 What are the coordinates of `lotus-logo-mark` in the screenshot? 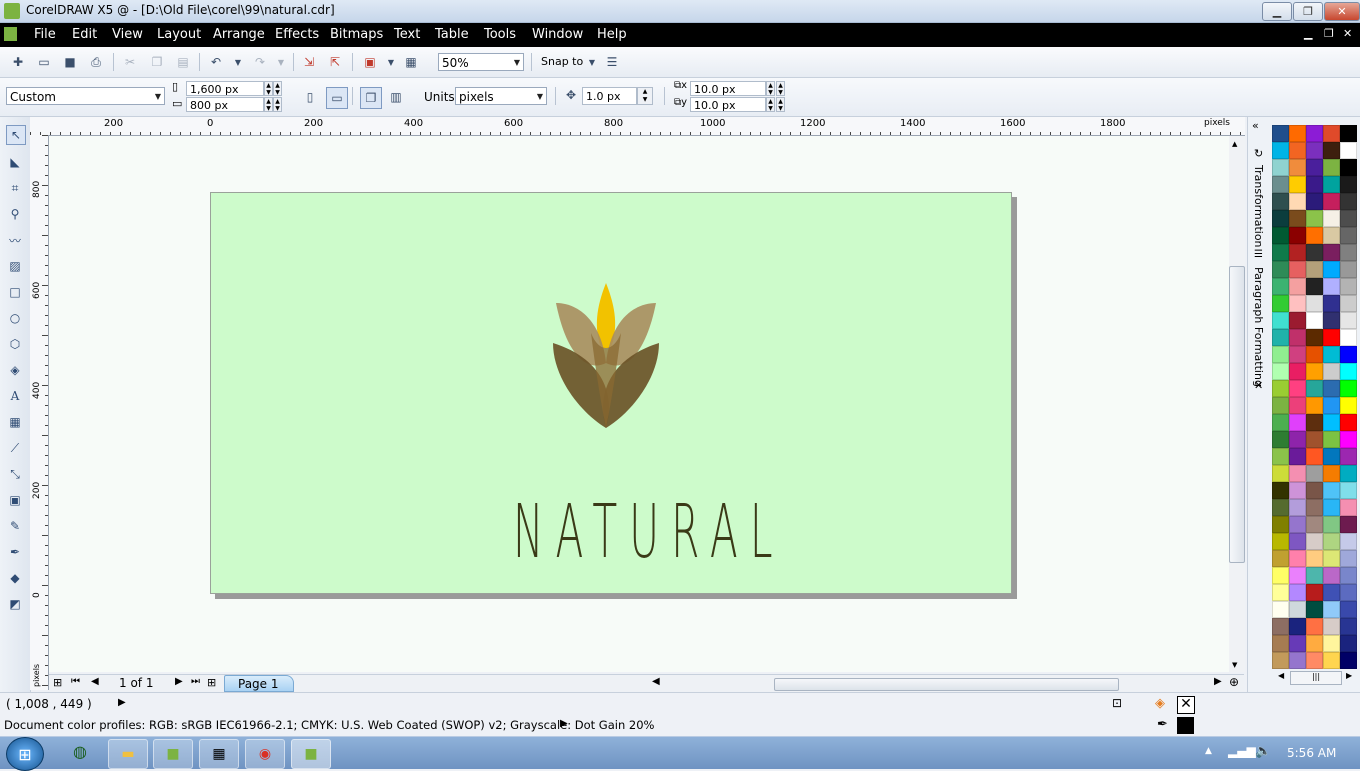 It's located at (606, 358).